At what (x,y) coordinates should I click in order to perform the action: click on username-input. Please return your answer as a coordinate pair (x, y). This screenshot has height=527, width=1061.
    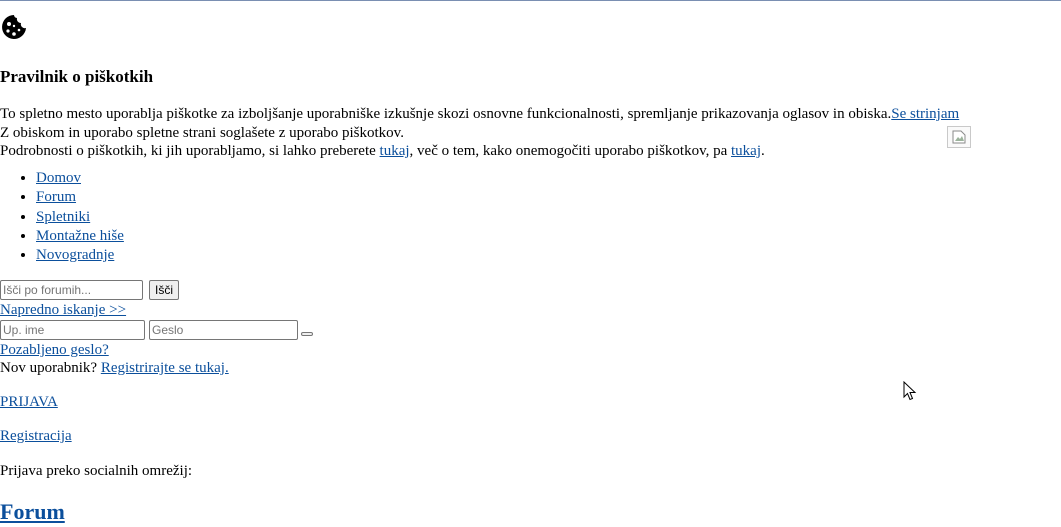
    Looking at the image, I should click on (72, 330).